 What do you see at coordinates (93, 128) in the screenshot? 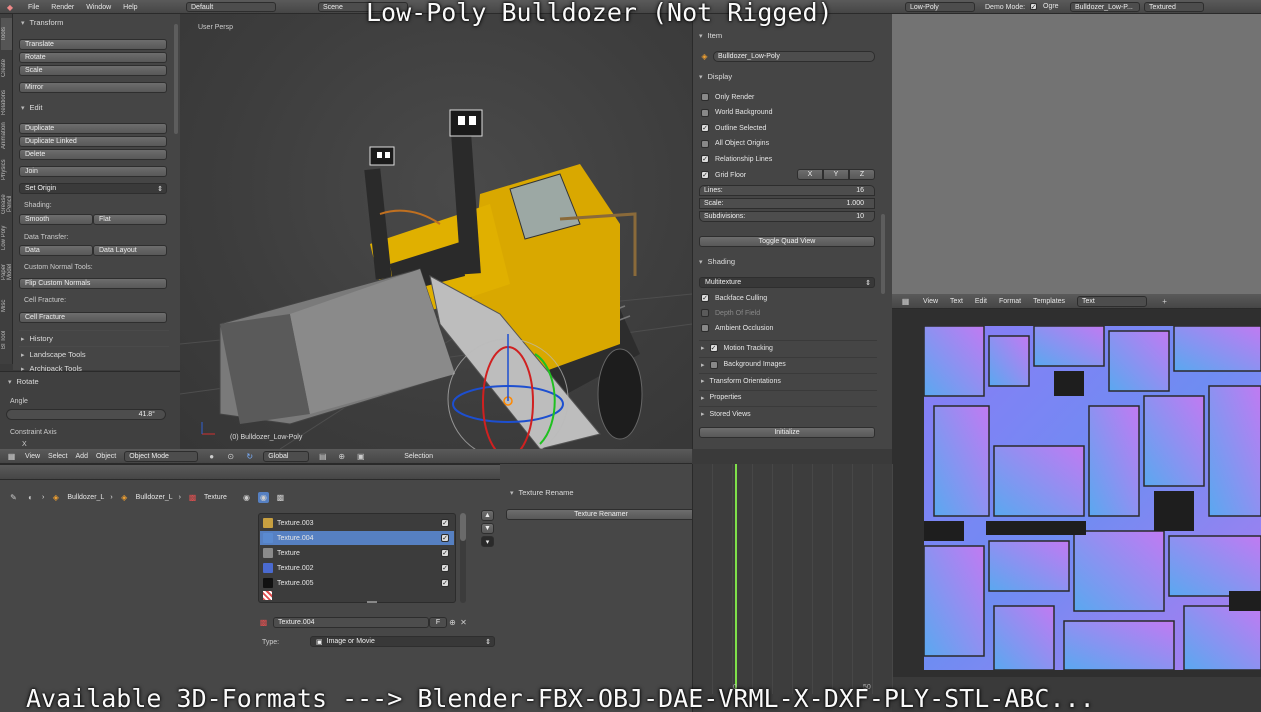
I see `duplicate-button: Duplicate` at bounding box center [93, 128].